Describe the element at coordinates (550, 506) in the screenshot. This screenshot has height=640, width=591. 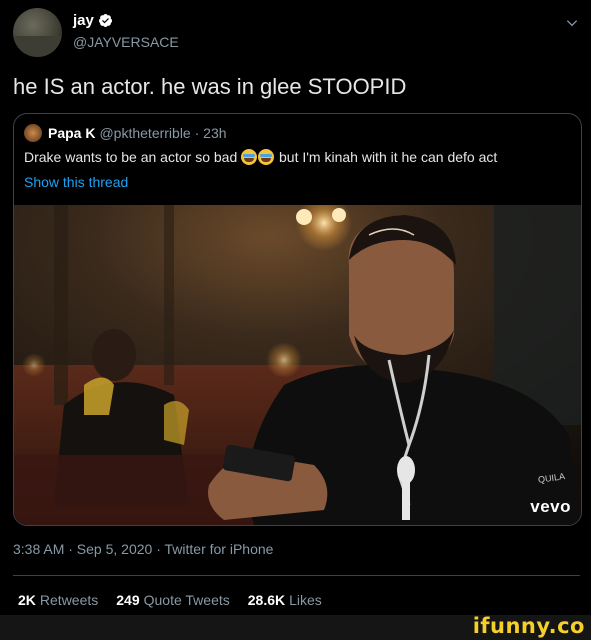
I see `vevo-logo: vevo` at that location.